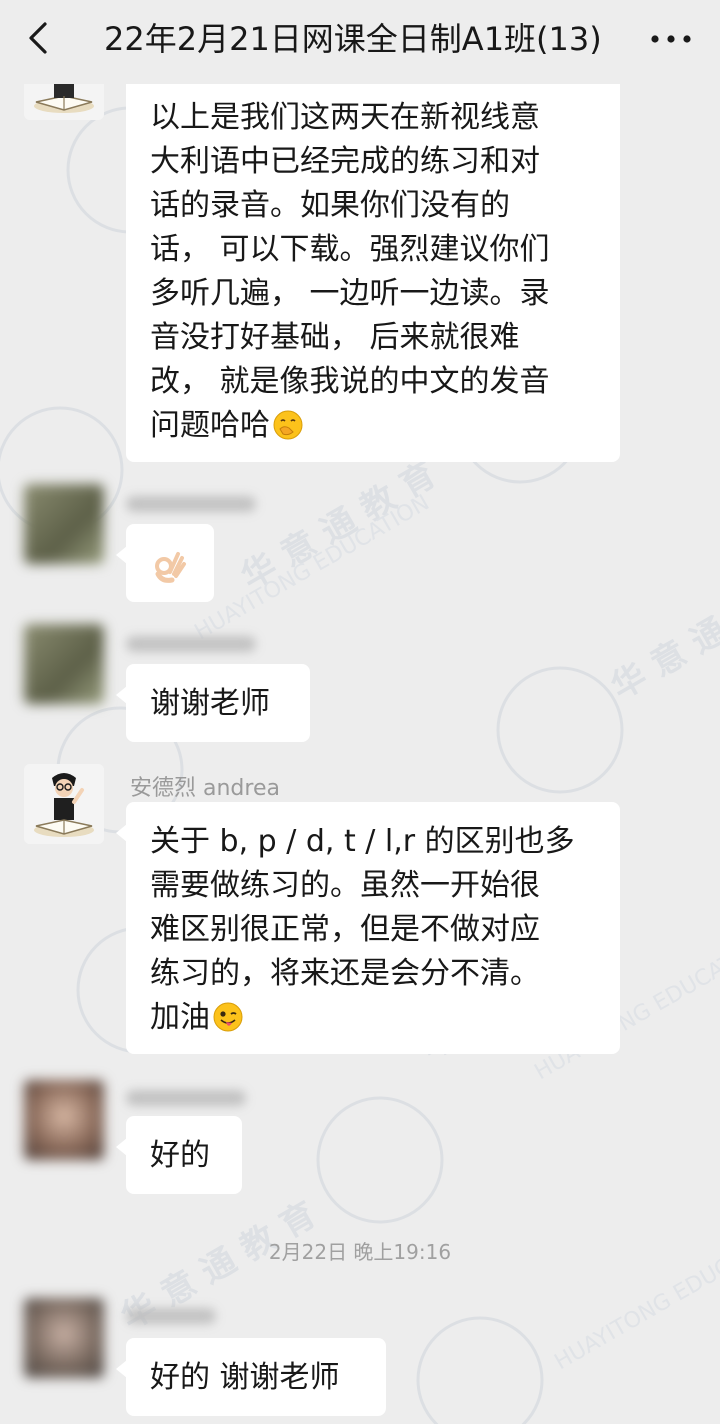 This screenshot has width=720, height=1424. Describe the element at coordinates (353, 39) in the screenshot. I see `chat-title: 22年2月21日网课全日制A1班(13)` at that location.